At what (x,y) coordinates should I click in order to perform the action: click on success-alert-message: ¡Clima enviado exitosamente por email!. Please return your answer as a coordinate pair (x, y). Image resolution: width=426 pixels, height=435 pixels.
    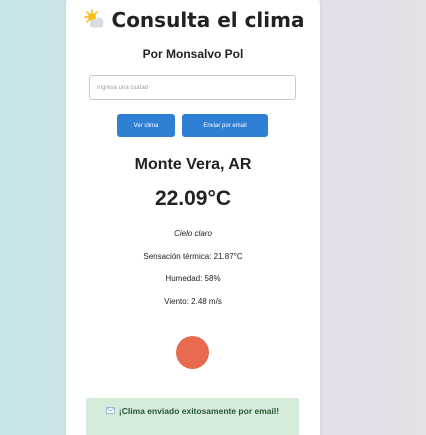
    Looking at the image, I should click on (199, 411).